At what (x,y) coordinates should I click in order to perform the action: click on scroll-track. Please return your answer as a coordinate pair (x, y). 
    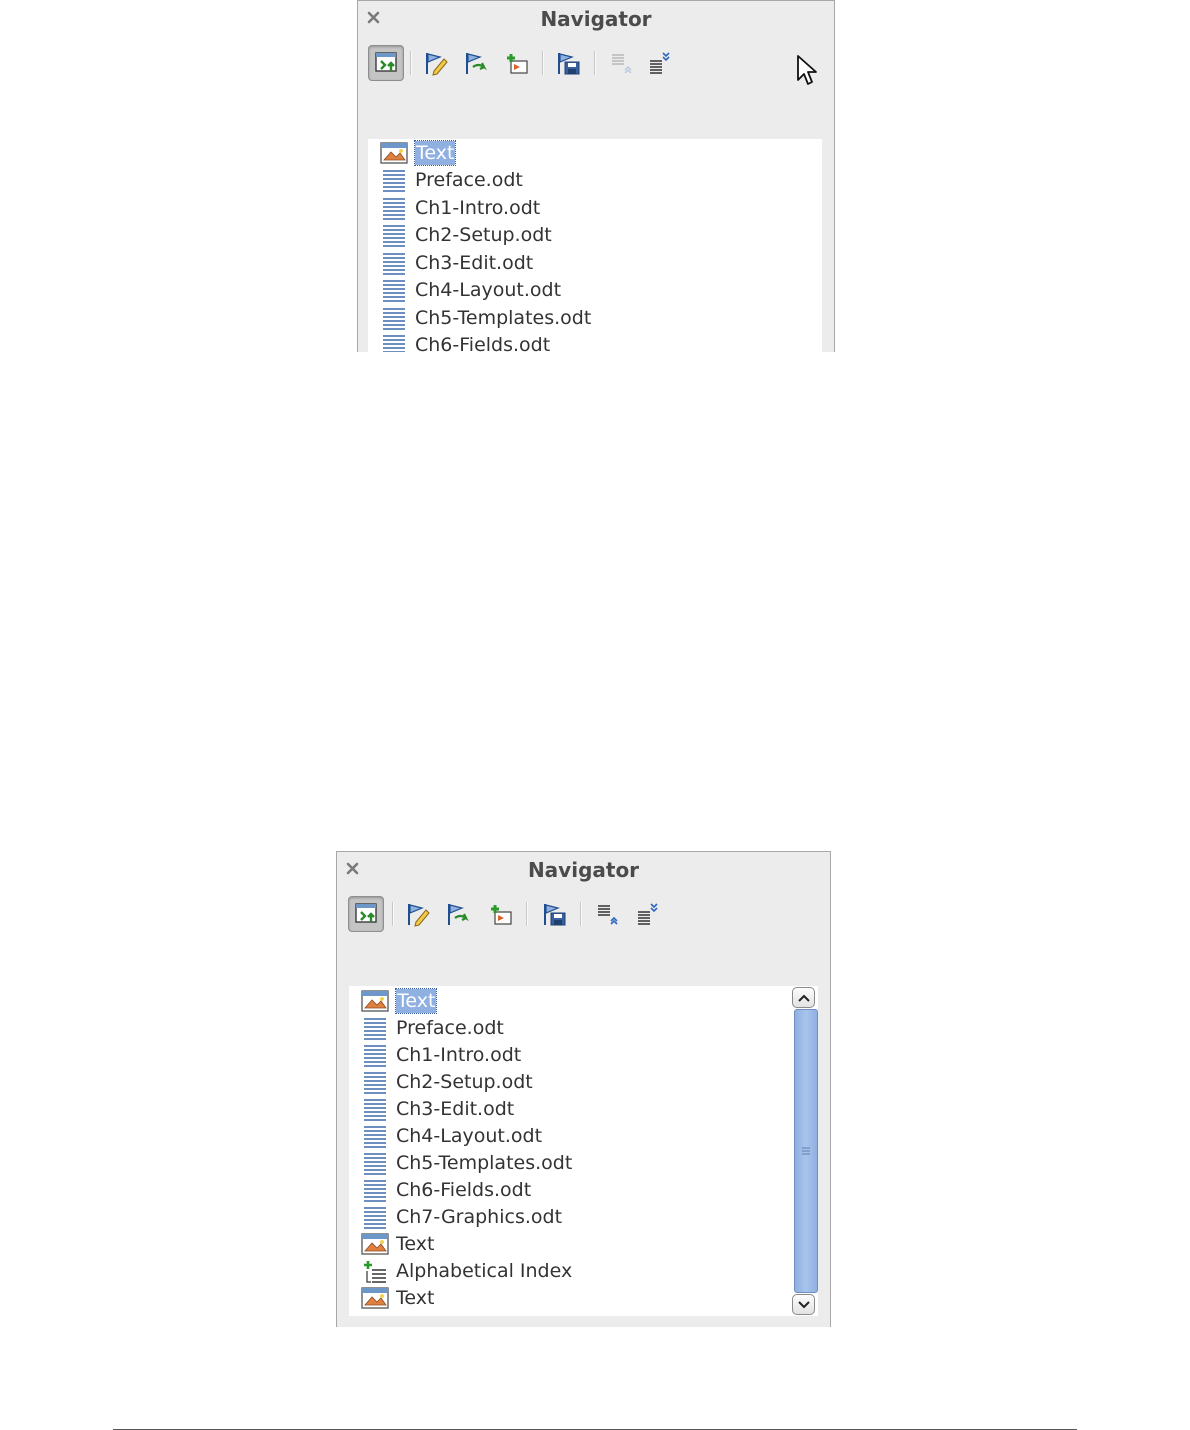
    Looking at the image, I should click on (806, 1151).